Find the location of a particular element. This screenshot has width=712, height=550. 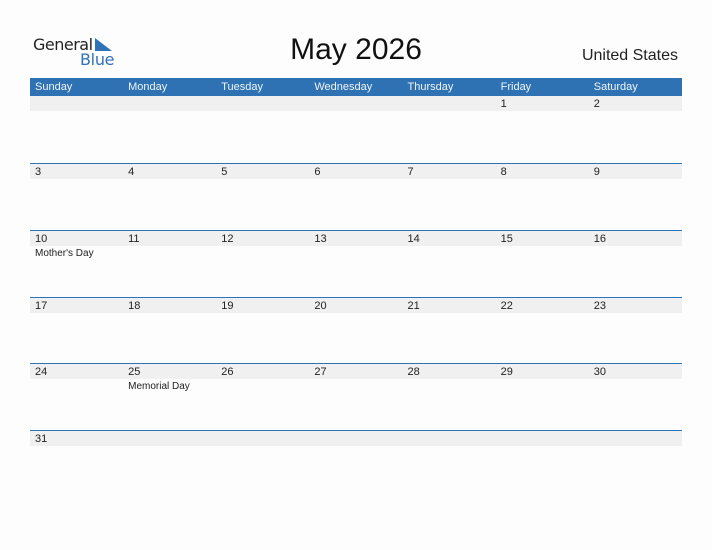

day-cell: 8 is located at coordinates (542, 194).